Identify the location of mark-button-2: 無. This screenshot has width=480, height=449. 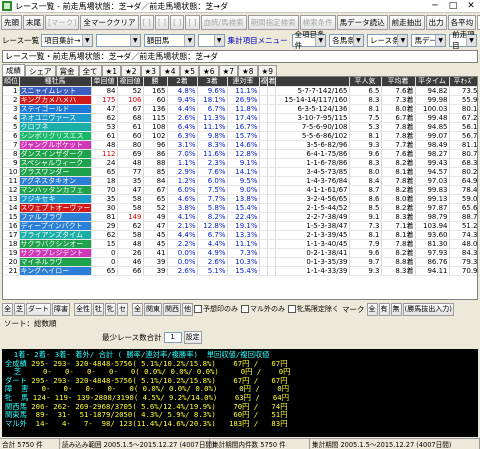
(396, 309).